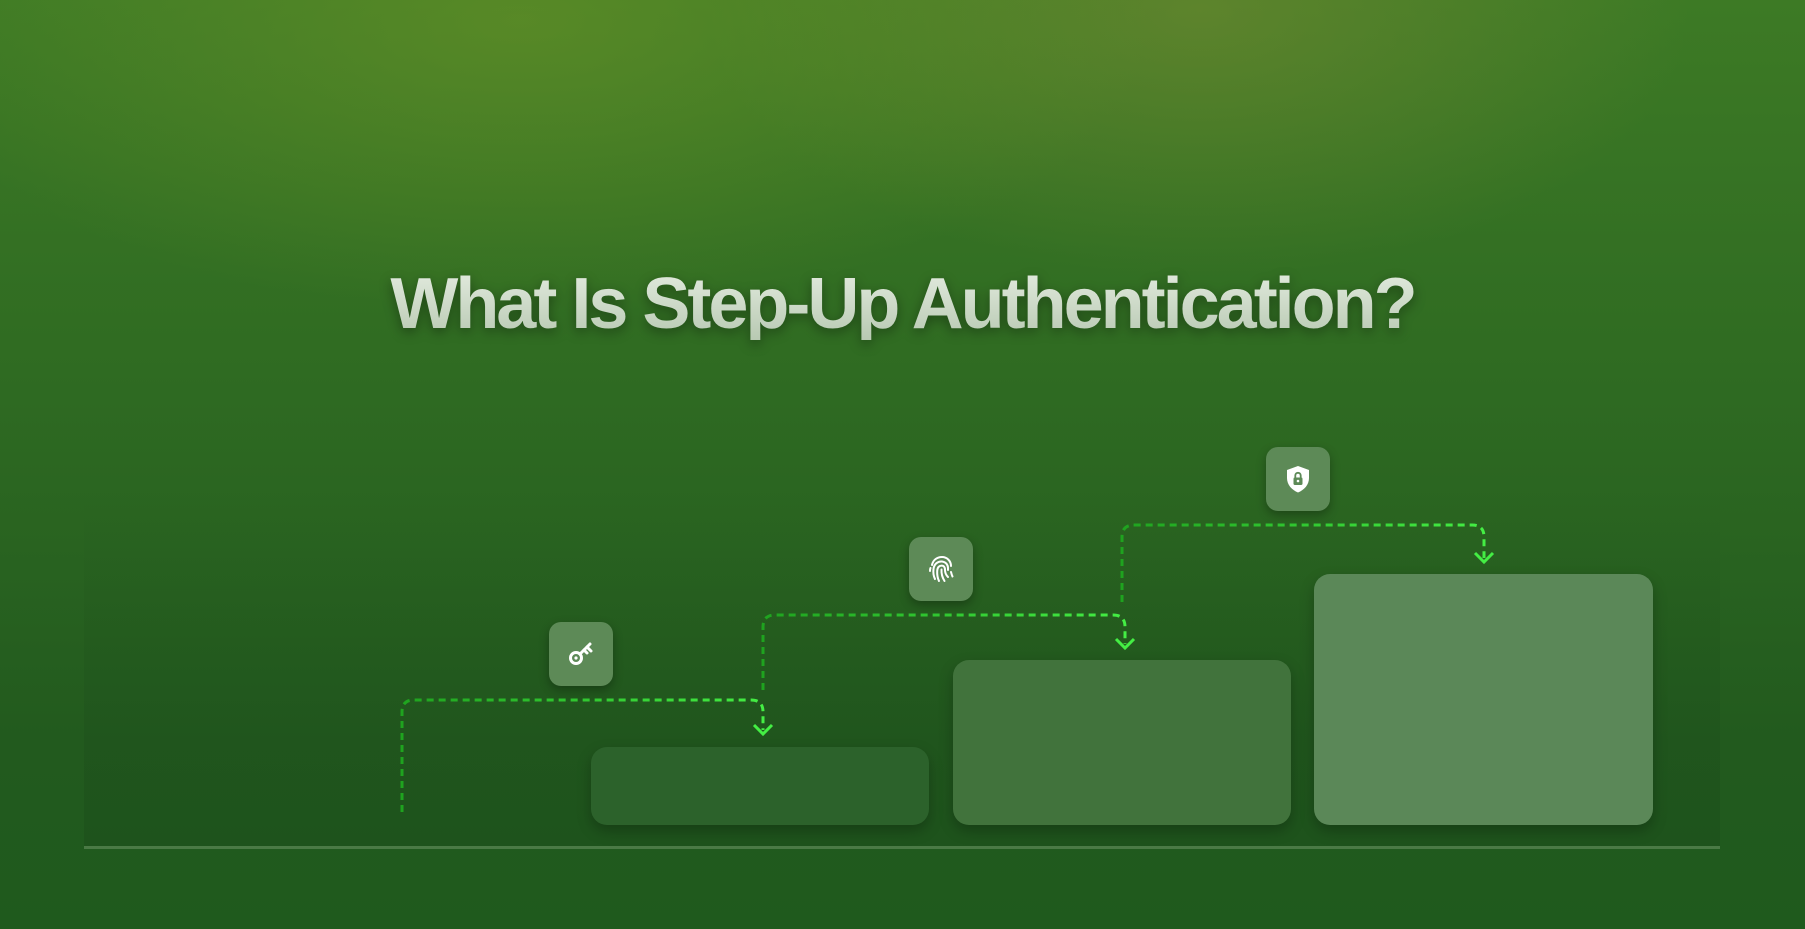  I want to click on shield-badge, so click(1298, 479).